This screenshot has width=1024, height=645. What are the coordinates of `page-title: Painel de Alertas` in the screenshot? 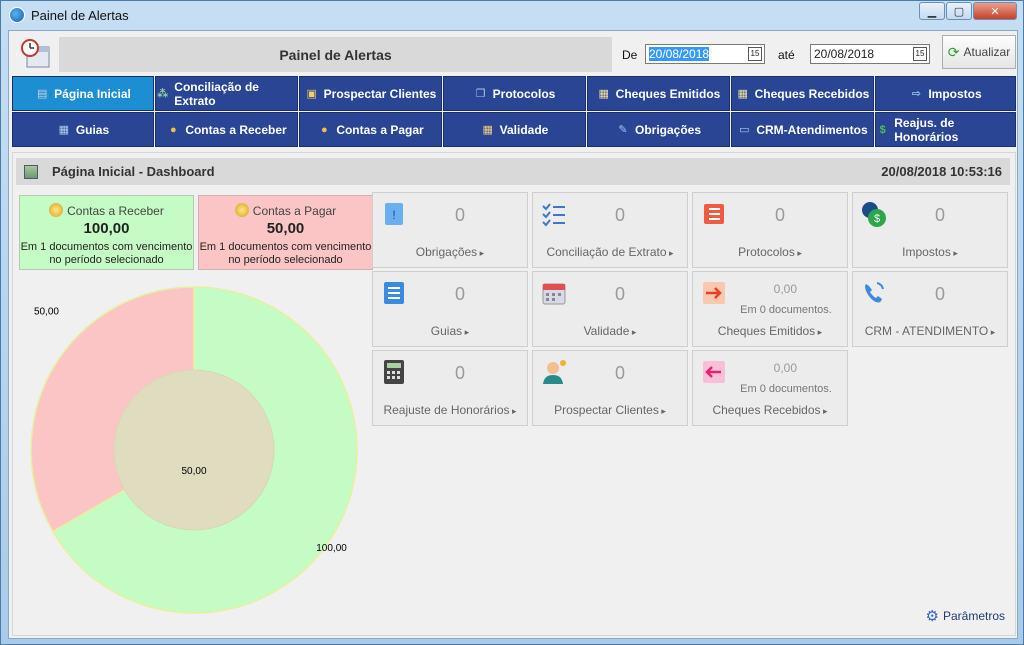 It's located at (335, 54).